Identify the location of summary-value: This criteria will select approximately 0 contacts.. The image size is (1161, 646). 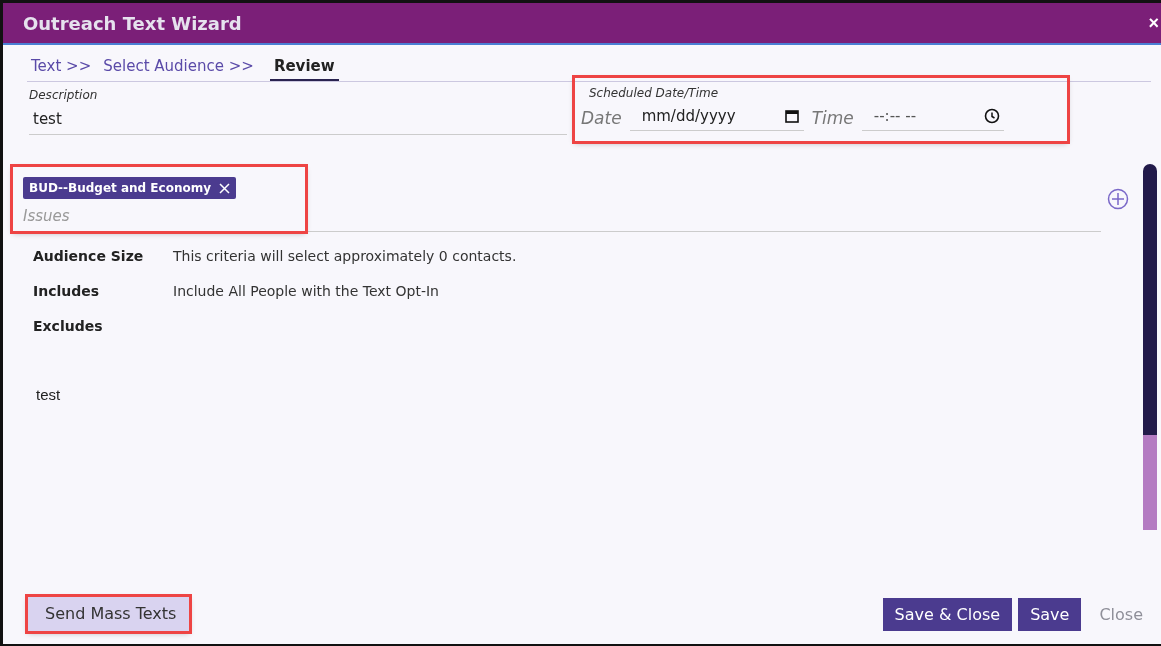
(345, 256).